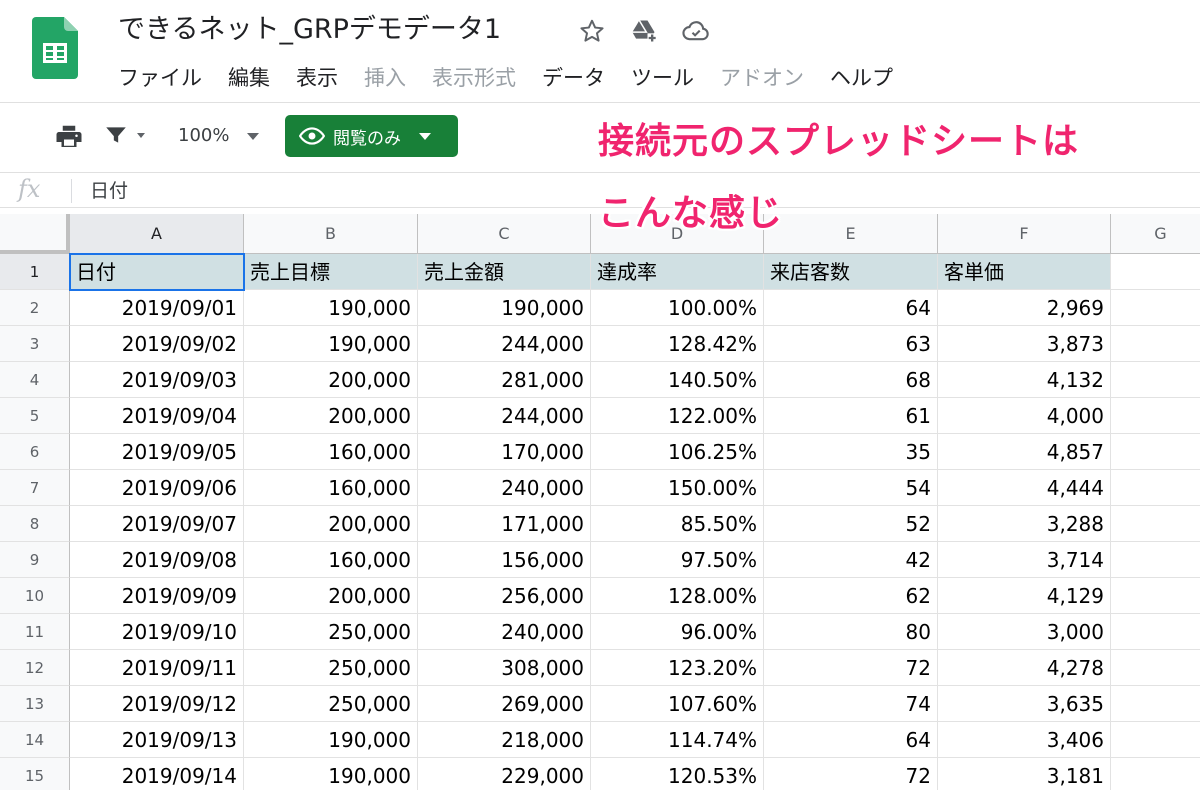 Image resolution: width=1200 pixels, height=790 pixels. I want to click on table-cell: 4,129, so click(1024, 596).